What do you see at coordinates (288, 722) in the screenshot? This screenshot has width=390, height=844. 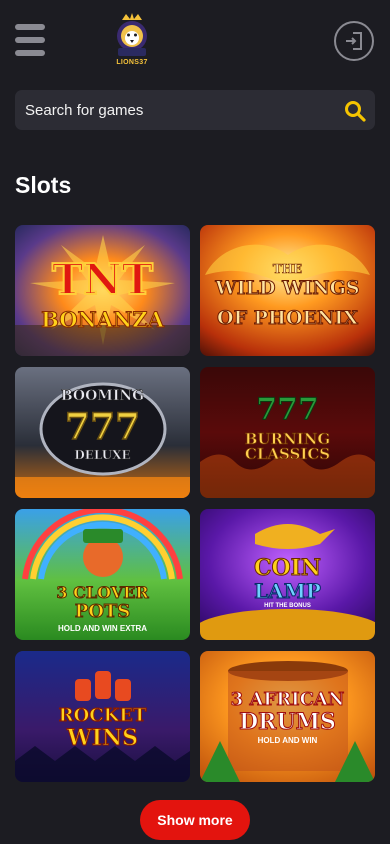 I see `game-title-line2: DRUMS` at bounding box center [288, 722].